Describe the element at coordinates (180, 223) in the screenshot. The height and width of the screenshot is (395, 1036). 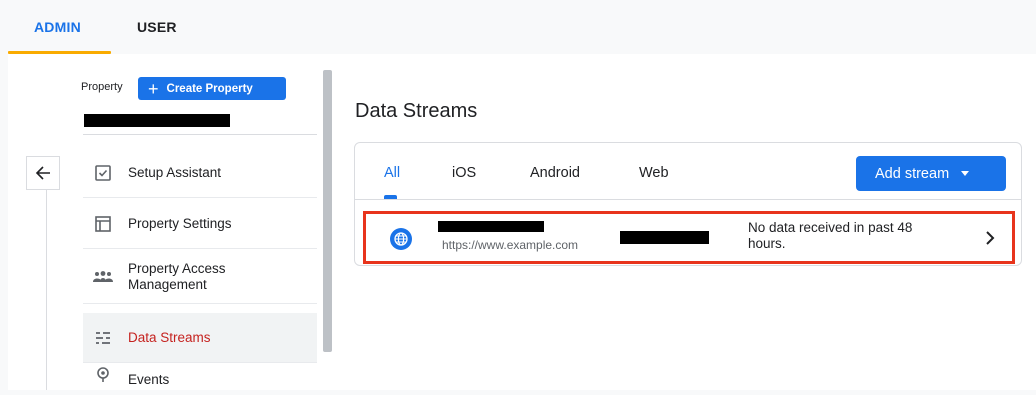
I see `nav-item-label: Property Settings` at that location.